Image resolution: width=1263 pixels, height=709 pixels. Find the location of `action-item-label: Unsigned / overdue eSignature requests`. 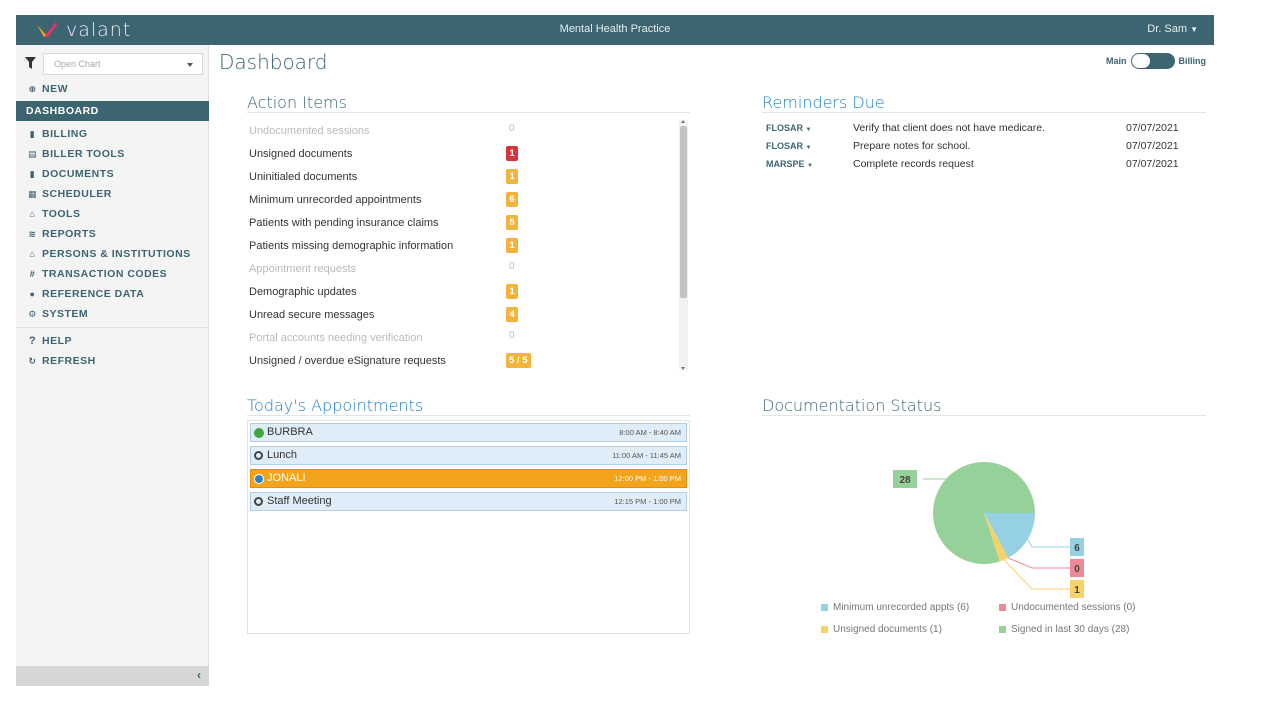

action-item-label: Unsigned / overdue eSignature requests is located at coordinates (347, 360).